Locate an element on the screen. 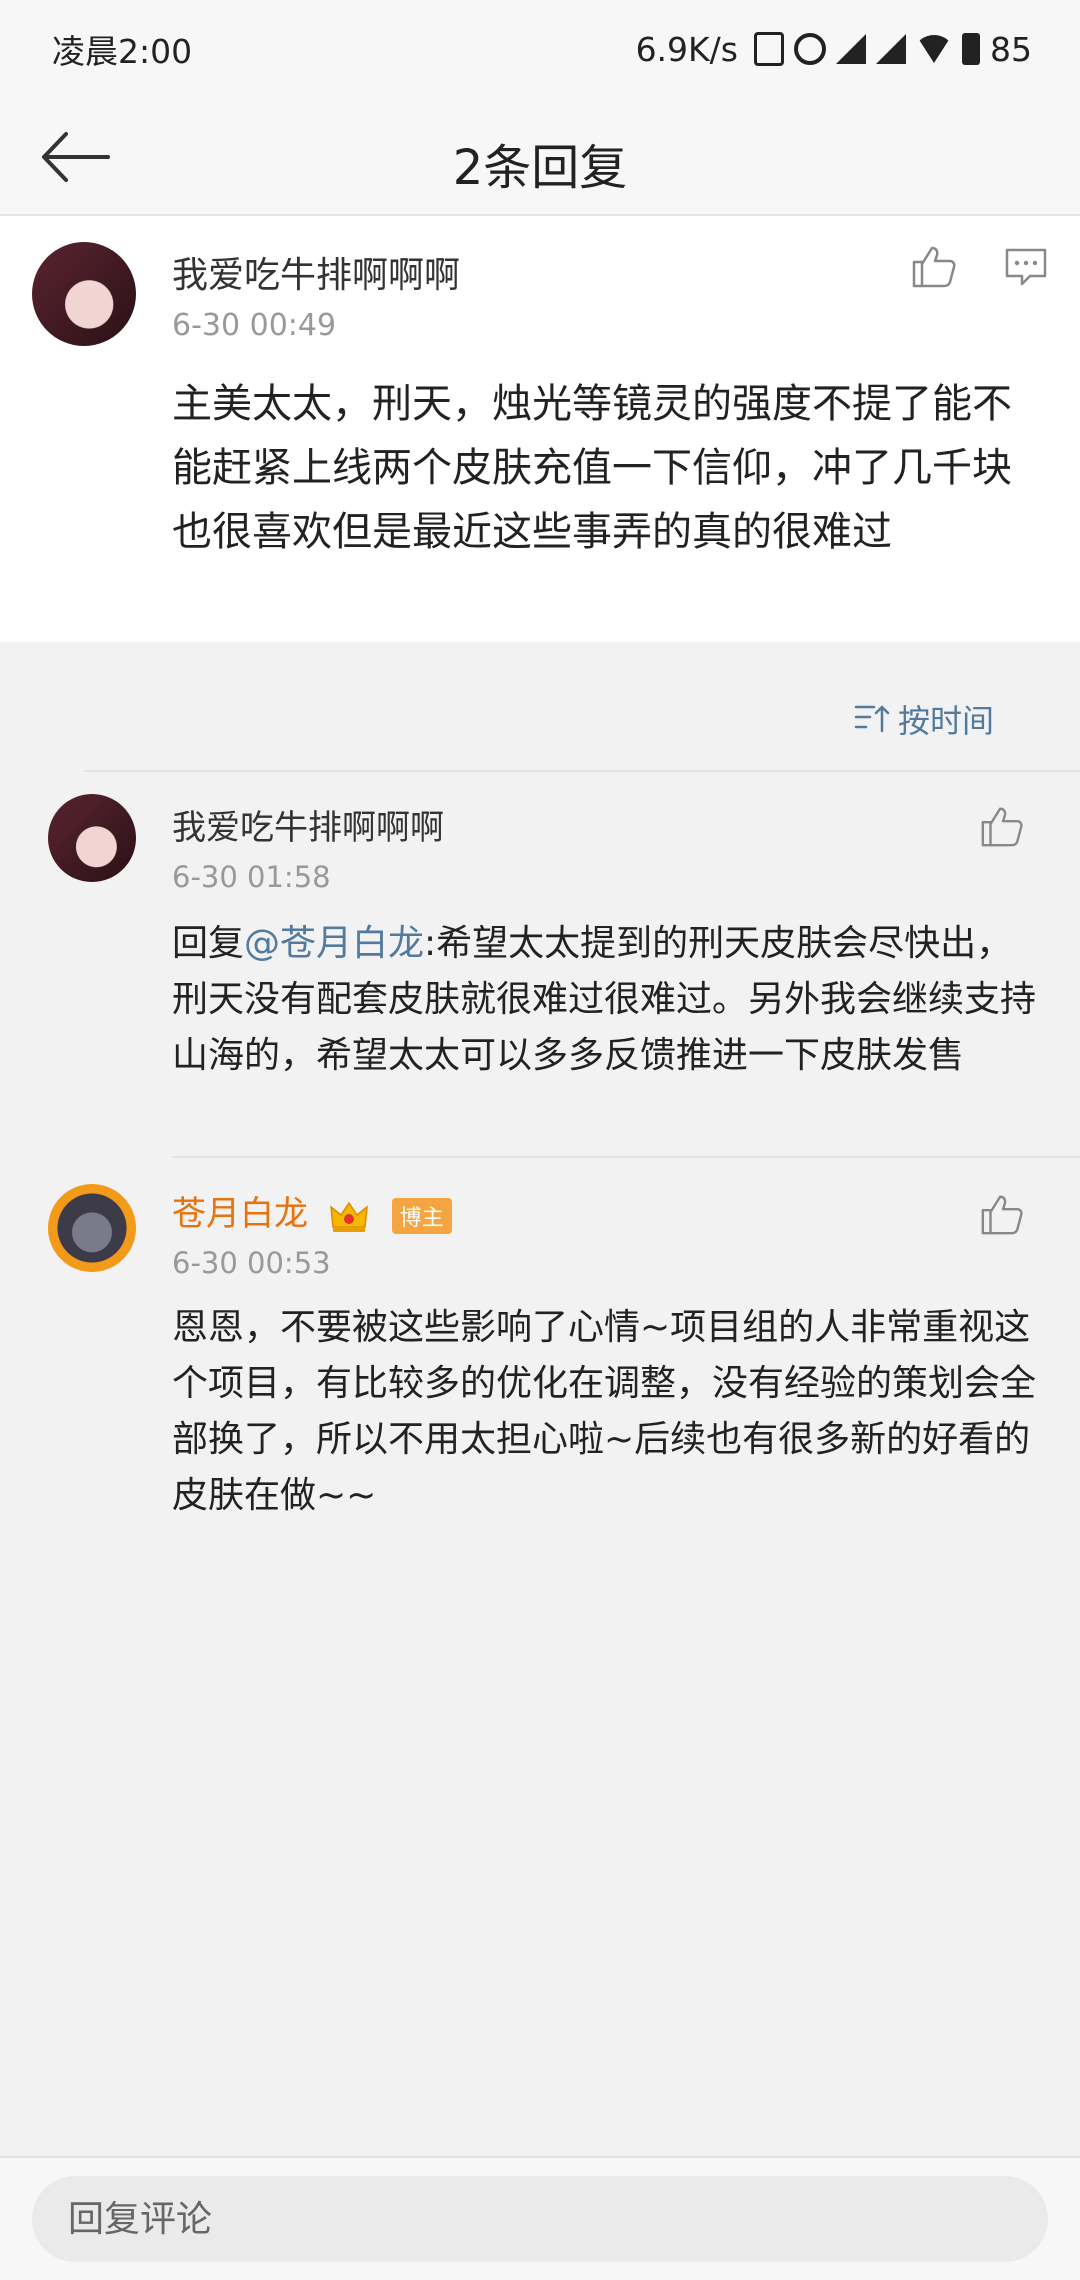 This screenshot has width=1080, height=2280. reply-author: 苍月白龙 is located at coordinates (240, 1214).